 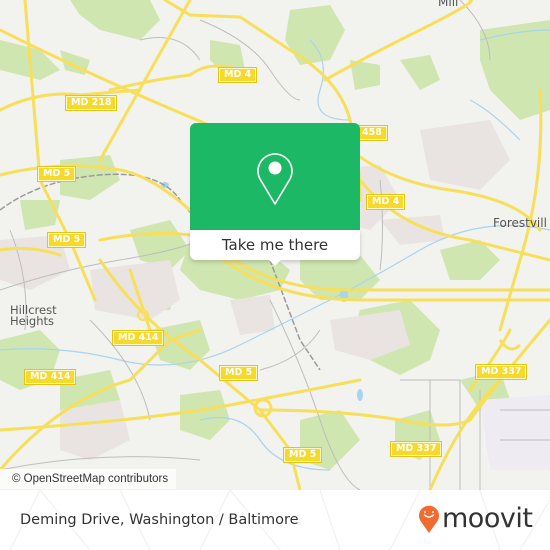 I want to click on place-label-forestville: Forestvill, so click(x=520, y=223).